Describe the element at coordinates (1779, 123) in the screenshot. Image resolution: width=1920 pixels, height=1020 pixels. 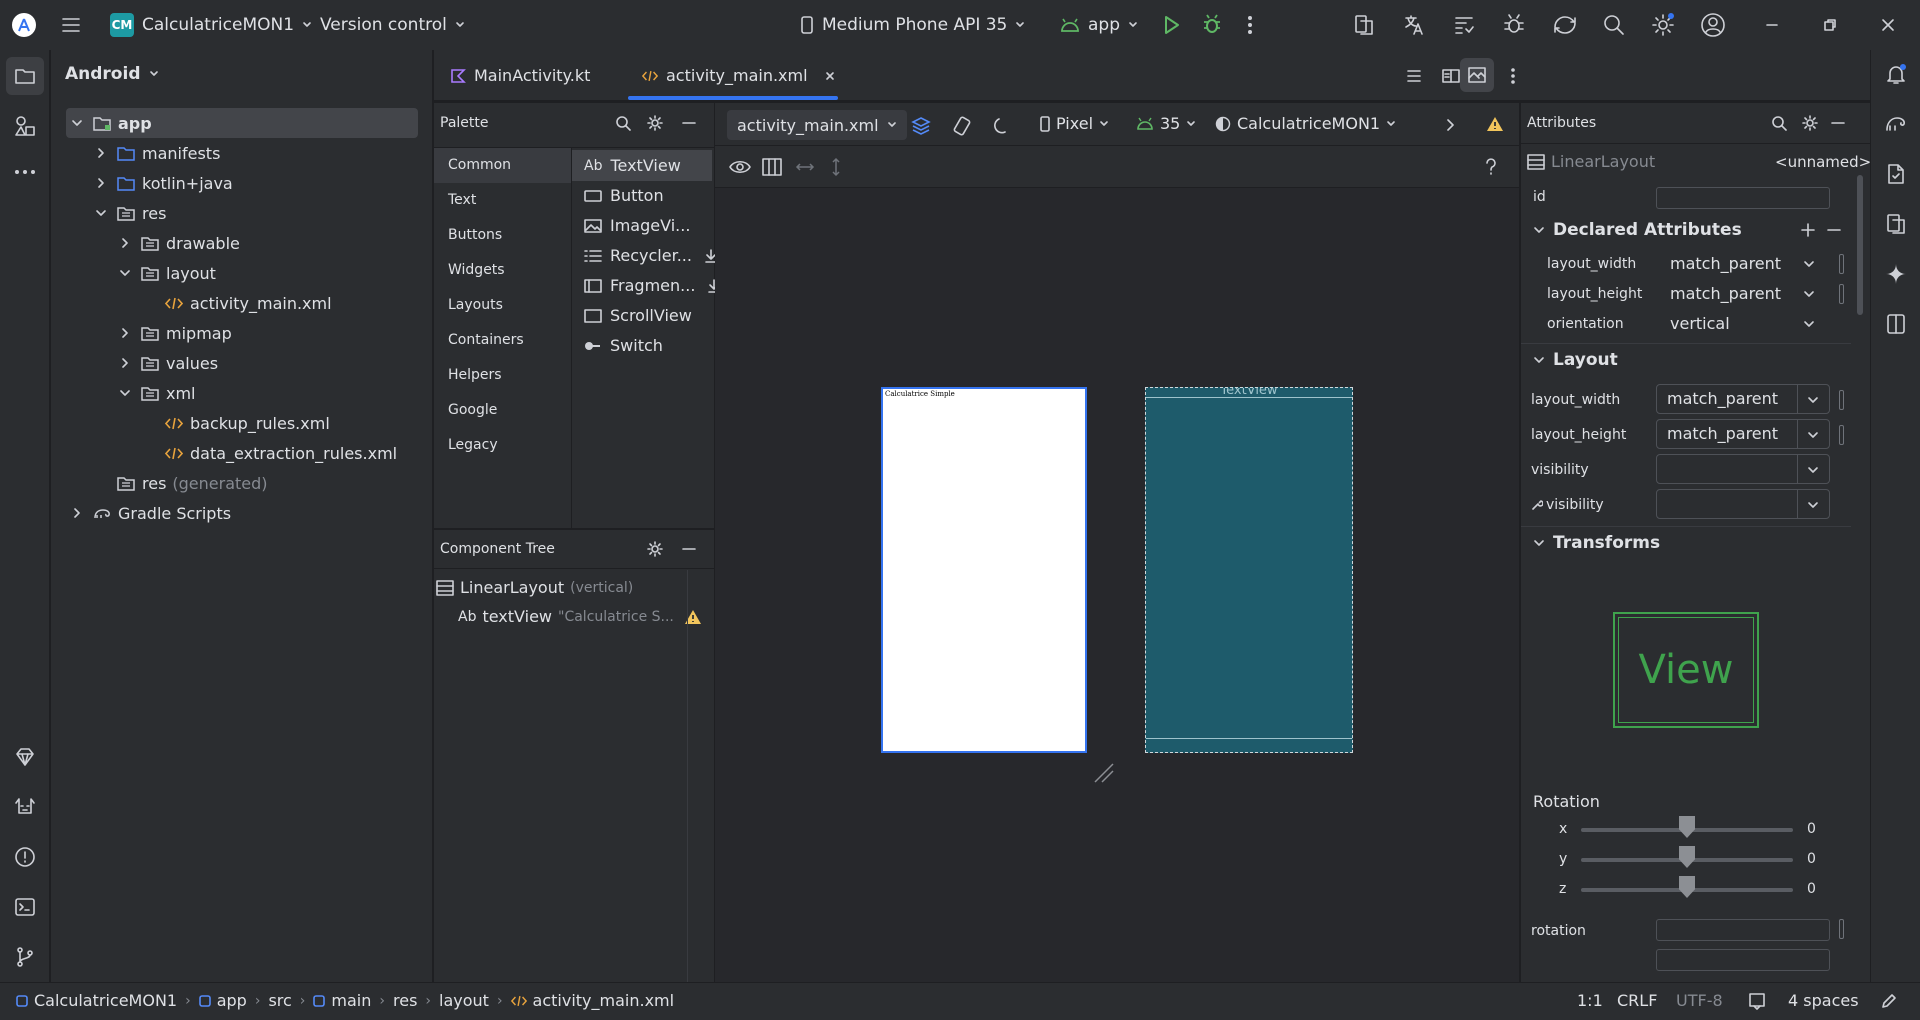
I see `search-icon` at that location.